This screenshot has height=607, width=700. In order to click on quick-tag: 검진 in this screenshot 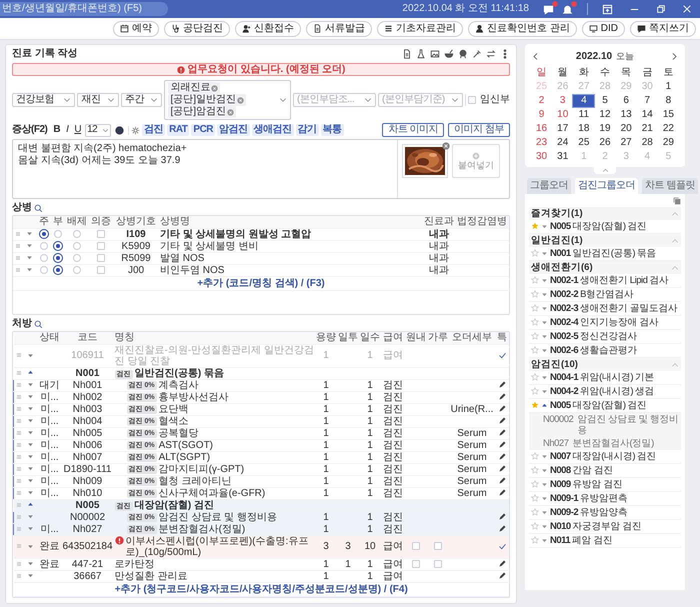, I will do `click(154, 130)`.